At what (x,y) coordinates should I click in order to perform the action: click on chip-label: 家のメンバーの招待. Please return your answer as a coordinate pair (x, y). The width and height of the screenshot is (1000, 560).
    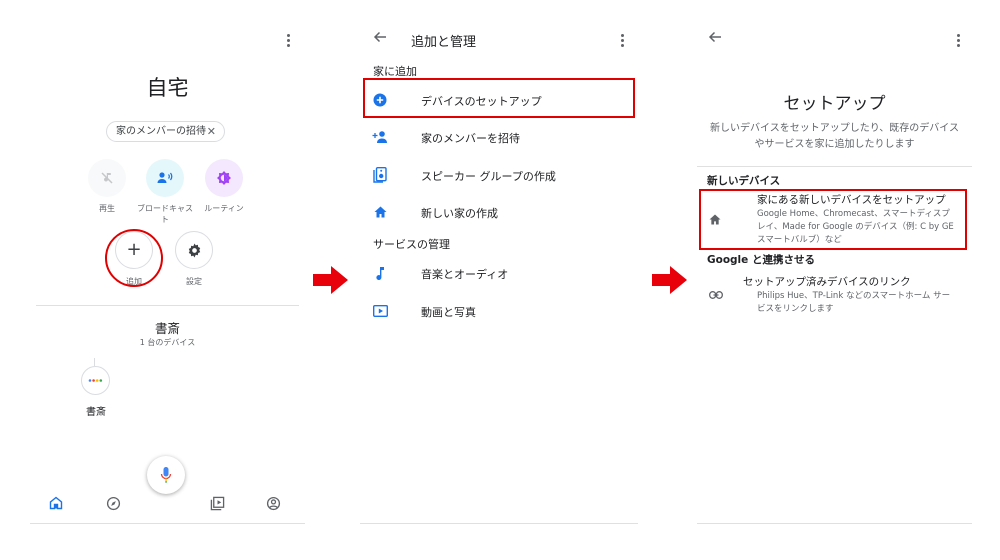
    Looking at the image, I should click on (161, 131).